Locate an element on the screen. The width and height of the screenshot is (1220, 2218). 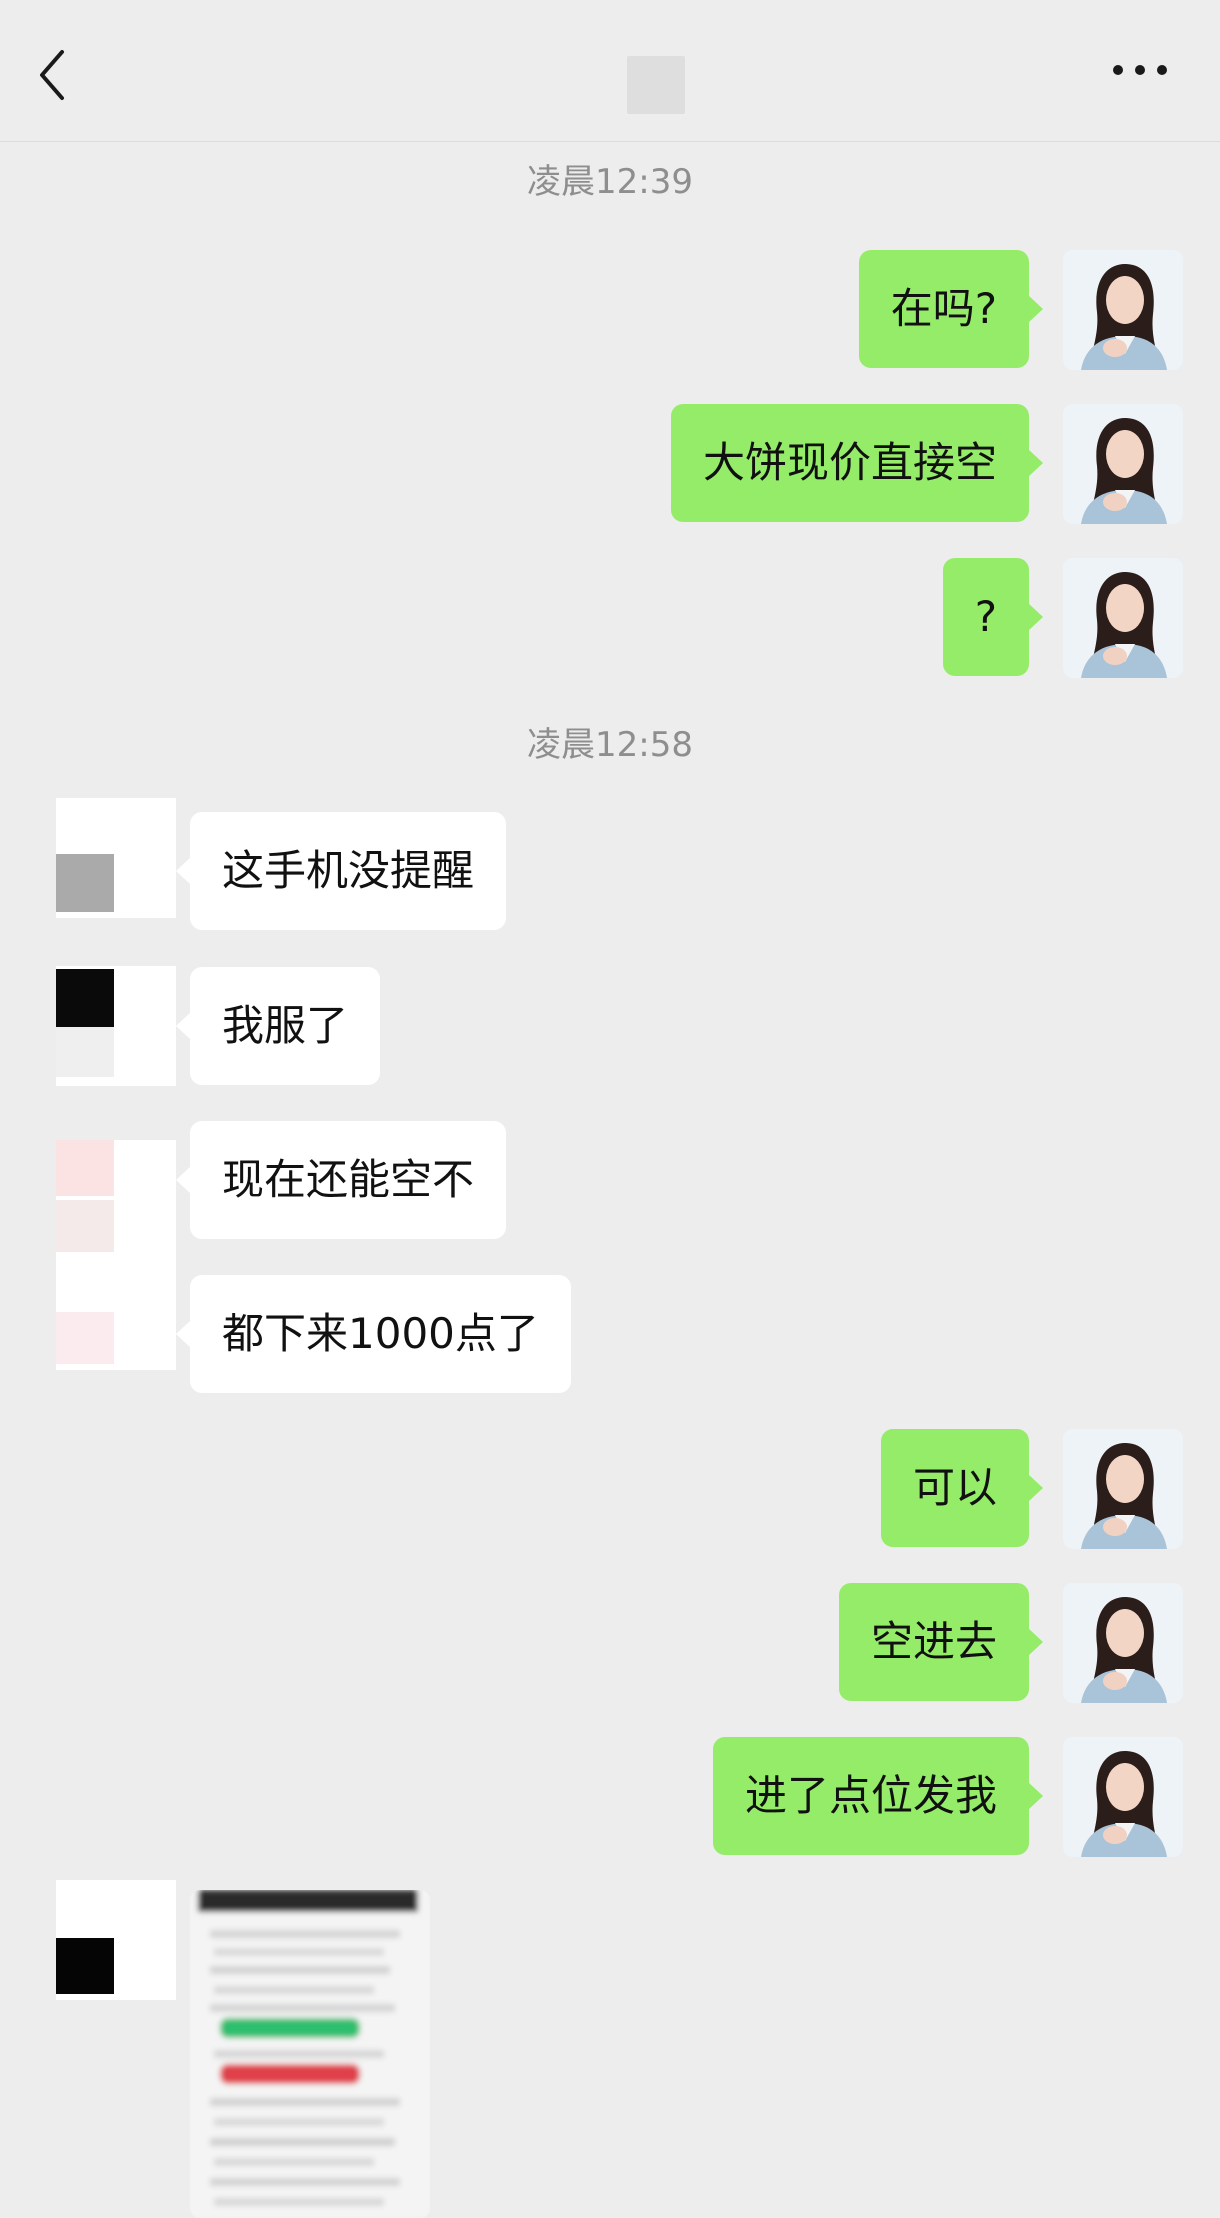
timestamp: 凌晨12:39 is located at coordinates (610, 182).